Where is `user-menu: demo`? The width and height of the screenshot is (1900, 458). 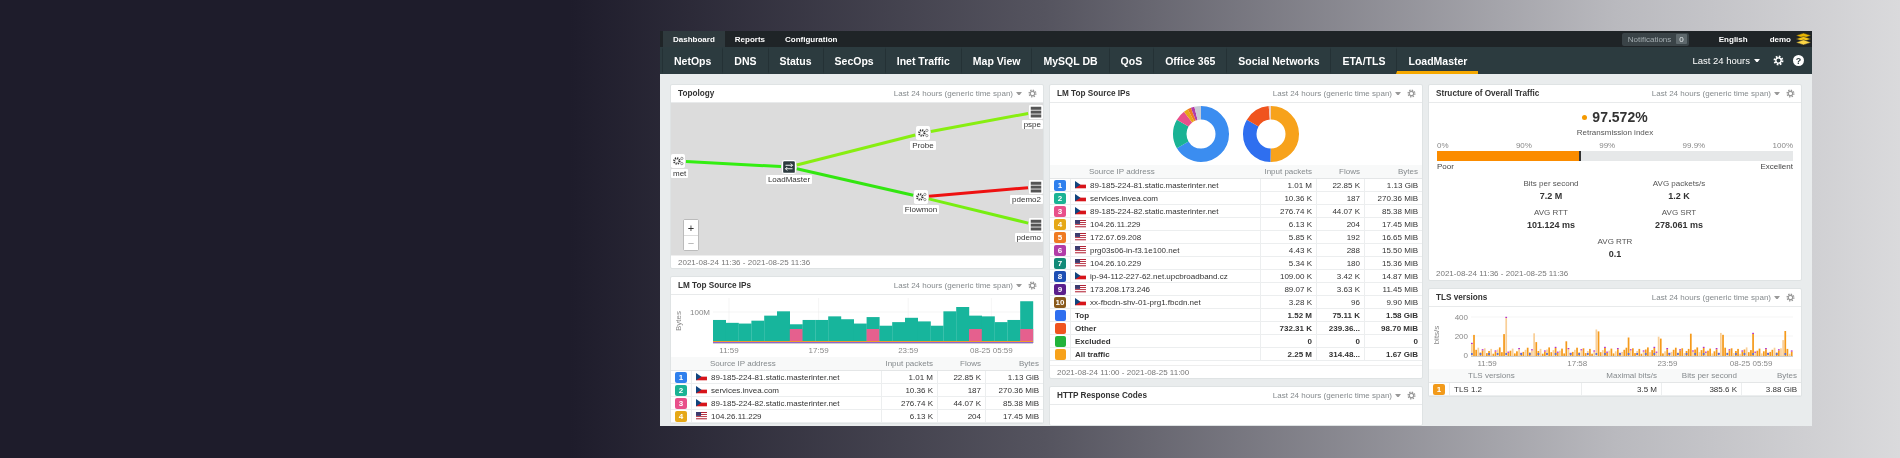 user-menu: demo is located at coordinates (1780, 39).